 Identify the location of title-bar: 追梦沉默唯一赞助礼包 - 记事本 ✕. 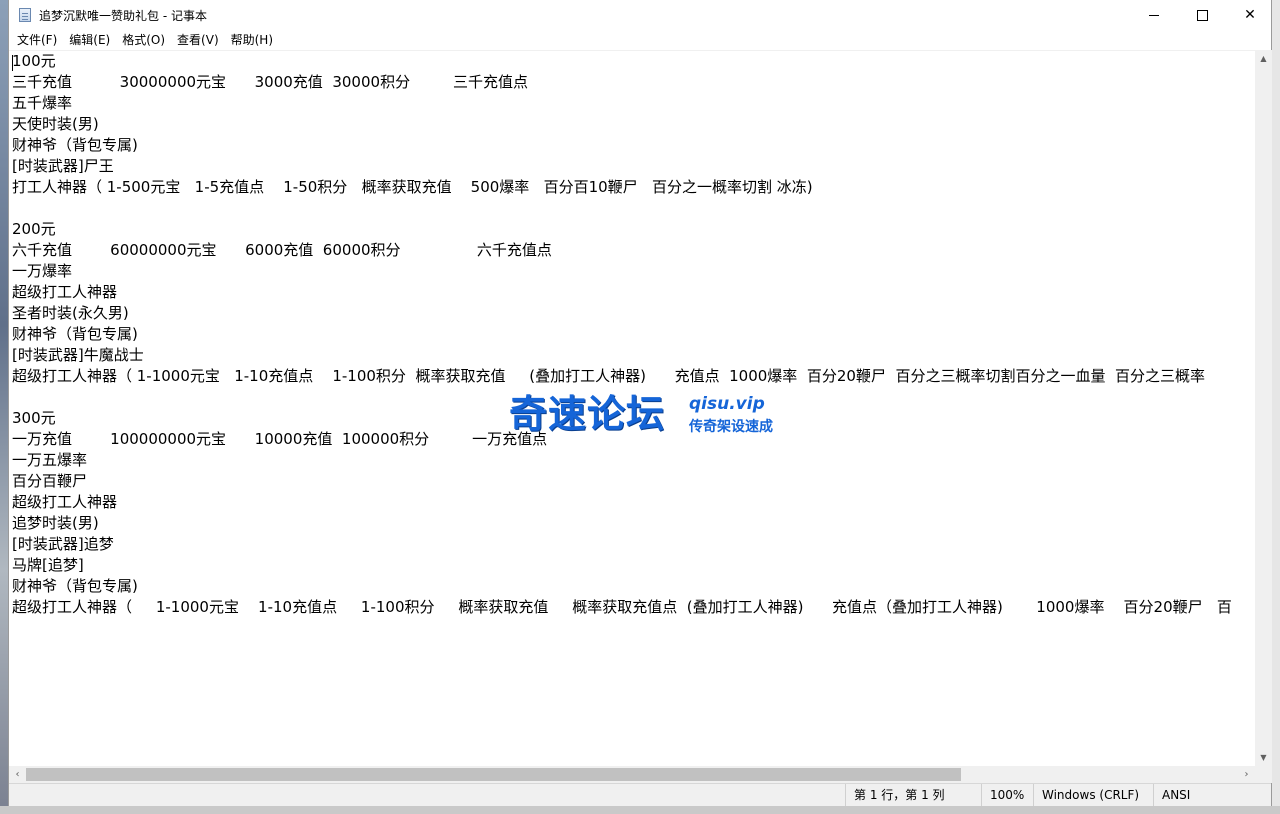
(640, 15).